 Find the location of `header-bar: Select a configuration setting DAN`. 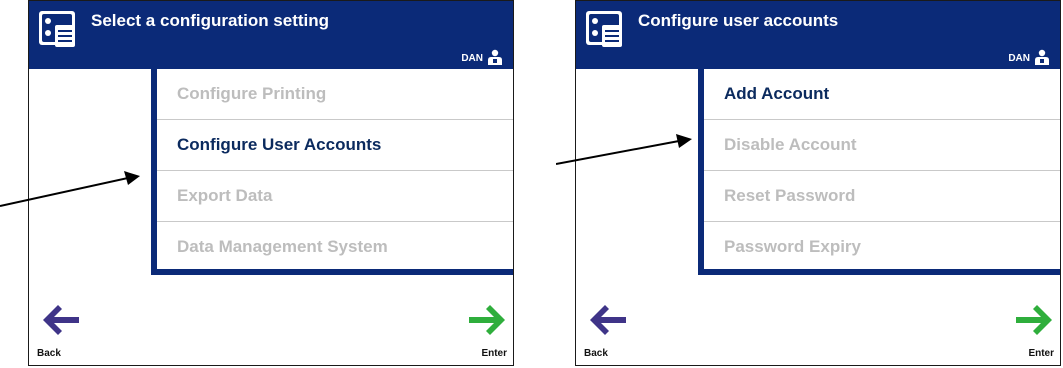

header-bar: Select a configuration setting DAN is located at coordinates (271, 35).